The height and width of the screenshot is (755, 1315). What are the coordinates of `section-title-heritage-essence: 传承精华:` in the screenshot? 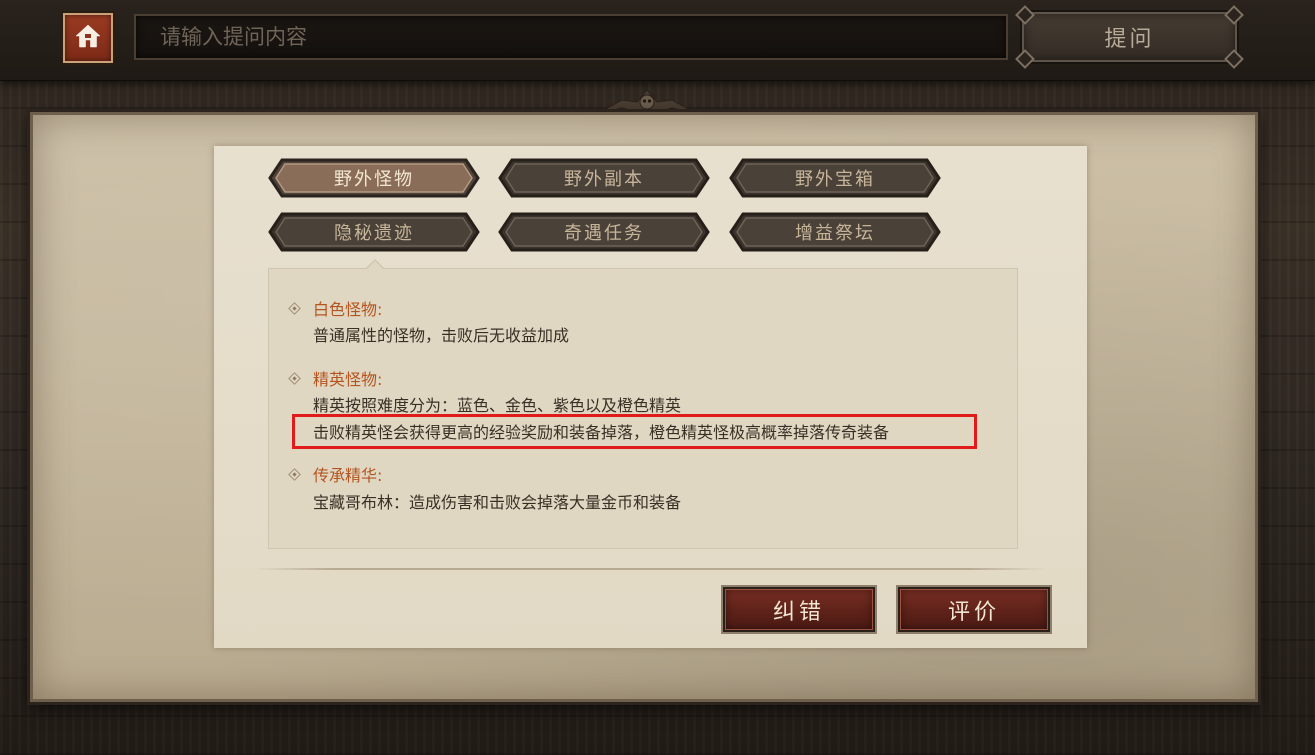 It's located at (336, 474).